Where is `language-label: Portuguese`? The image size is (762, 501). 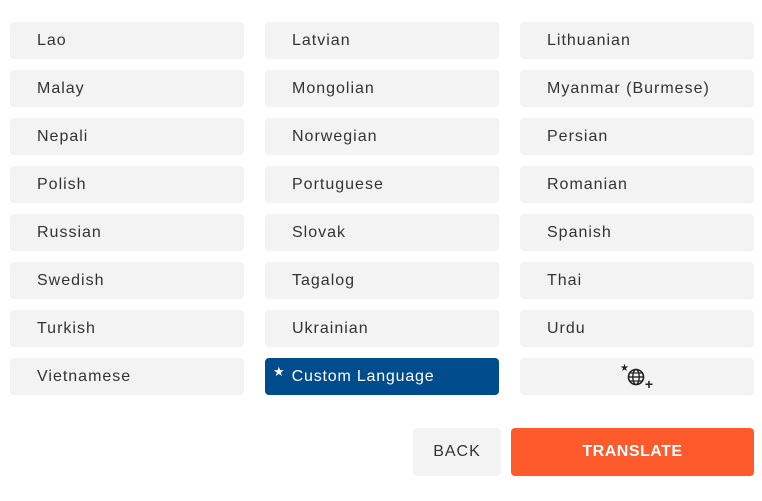
language-label: Portuguese is located at coordinates (338, 184).